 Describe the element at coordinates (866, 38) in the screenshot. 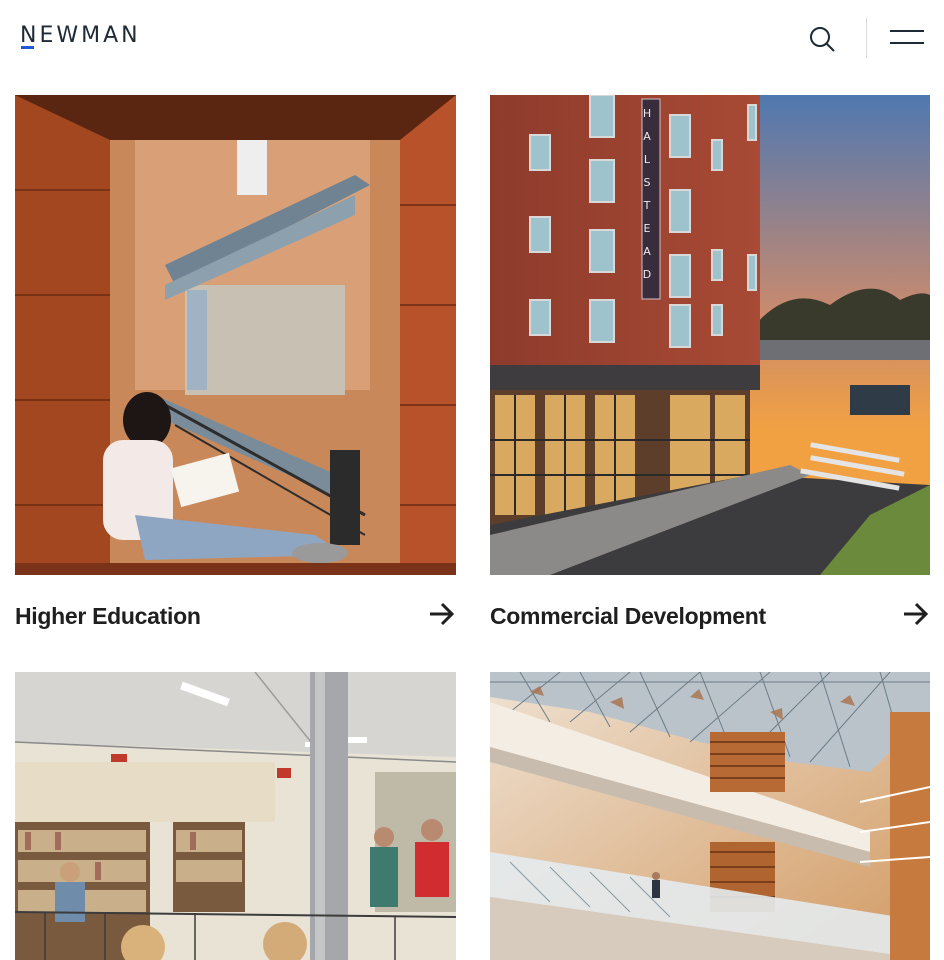

I see `header-divider` at that location.